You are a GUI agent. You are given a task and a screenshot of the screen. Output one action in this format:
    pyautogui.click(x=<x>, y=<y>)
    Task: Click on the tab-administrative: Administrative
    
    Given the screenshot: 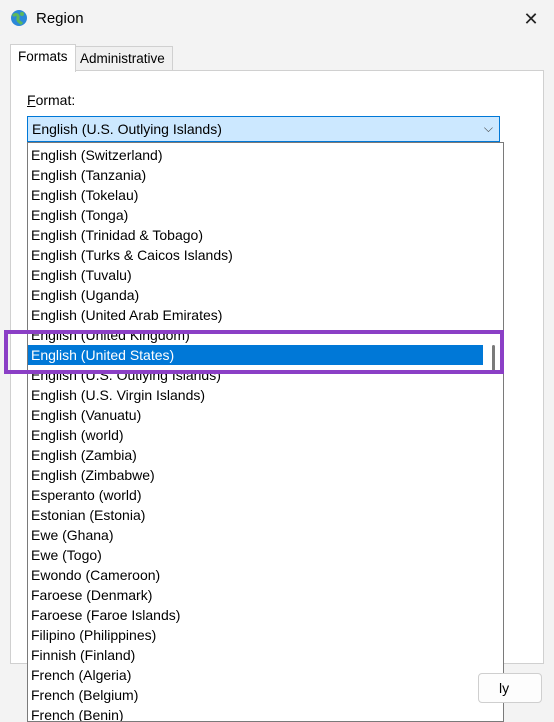 What is the action you would take?
    pyautogui.click(x=122, y=58)
    